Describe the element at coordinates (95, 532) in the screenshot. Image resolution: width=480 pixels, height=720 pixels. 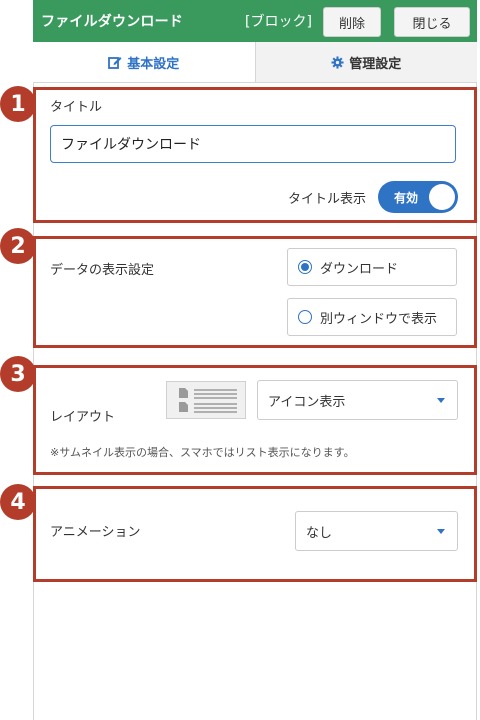
I see `animation-label: アニメーション` at that location.